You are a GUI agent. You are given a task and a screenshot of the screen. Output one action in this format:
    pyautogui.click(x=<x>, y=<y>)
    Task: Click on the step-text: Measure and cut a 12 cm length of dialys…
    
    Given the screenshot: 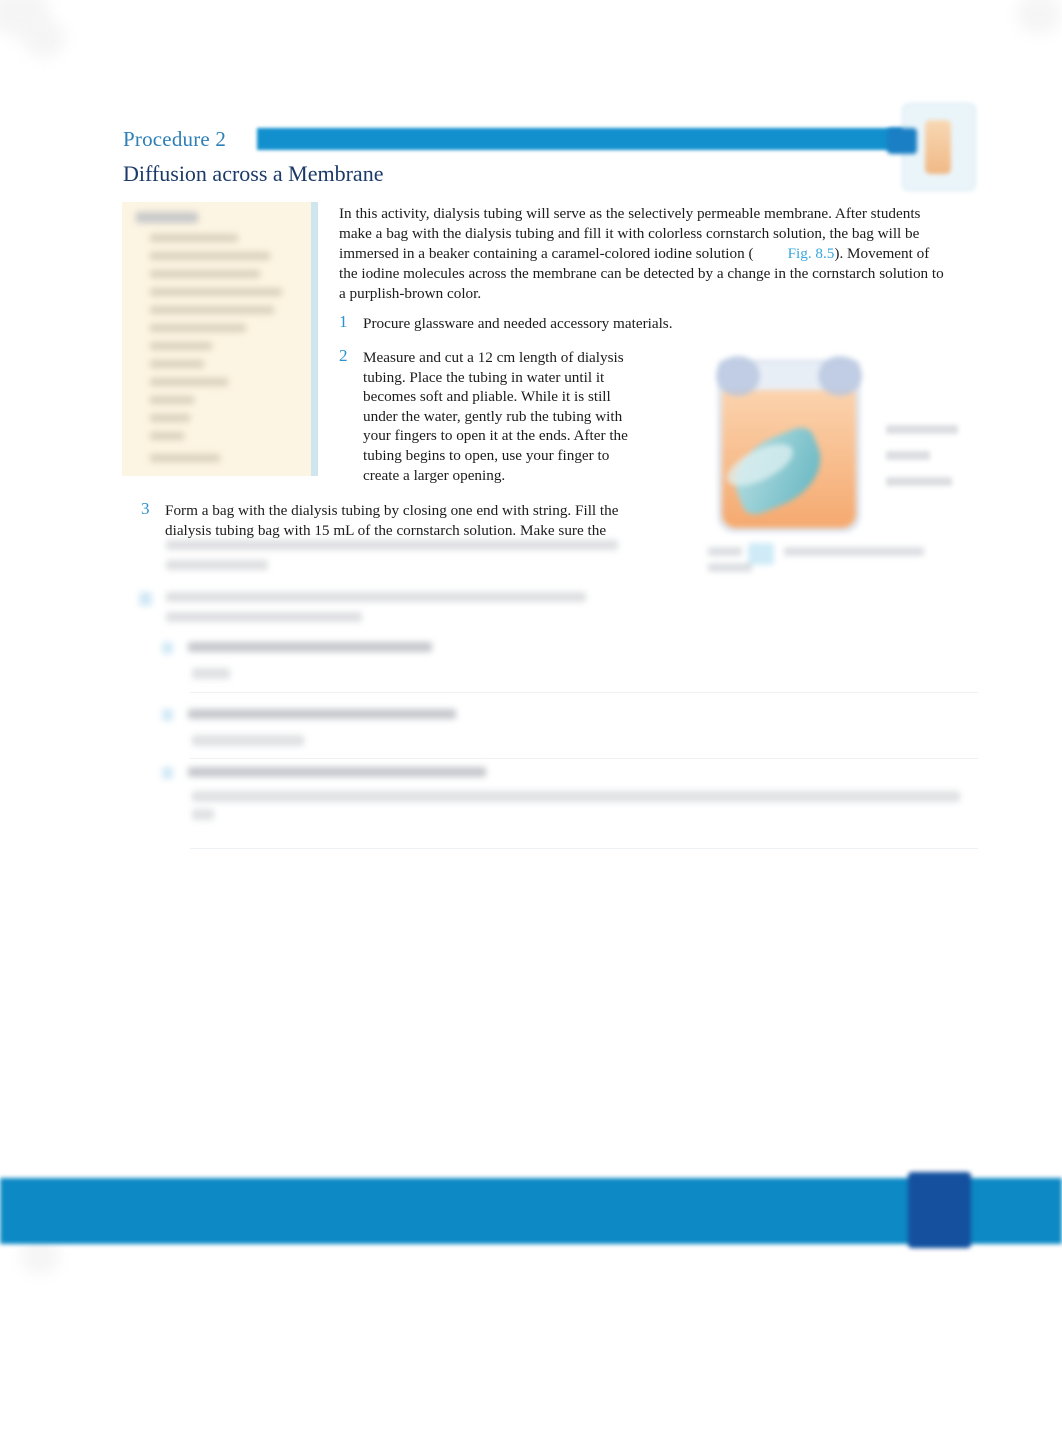 What is the action you would take?
    pyautogui.click(x=495, y=416)
    